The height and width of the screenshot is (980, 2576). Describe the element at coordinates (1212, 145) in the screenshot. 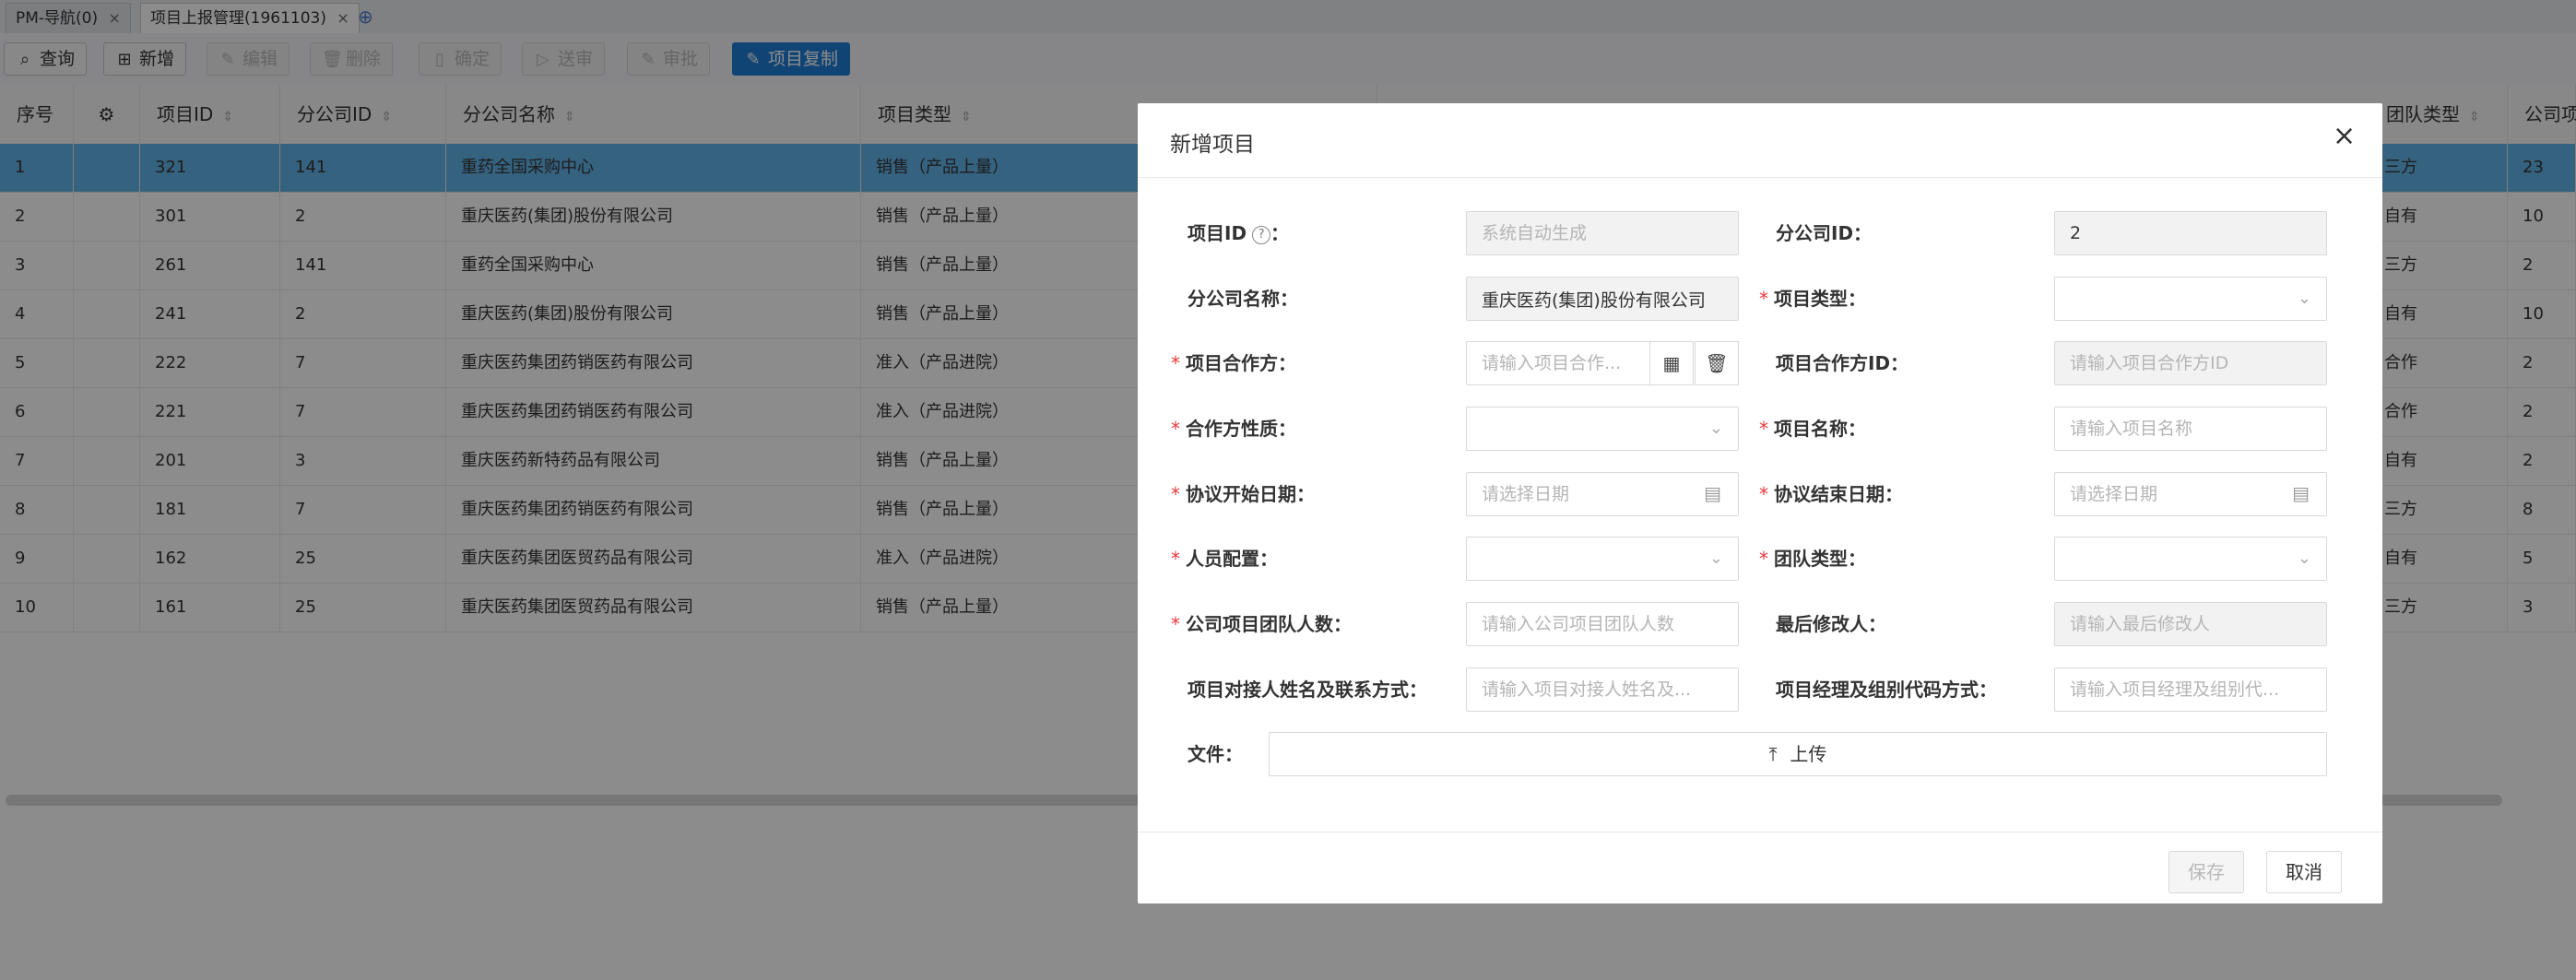

I see `dialog-title: 新增项目` at that location.